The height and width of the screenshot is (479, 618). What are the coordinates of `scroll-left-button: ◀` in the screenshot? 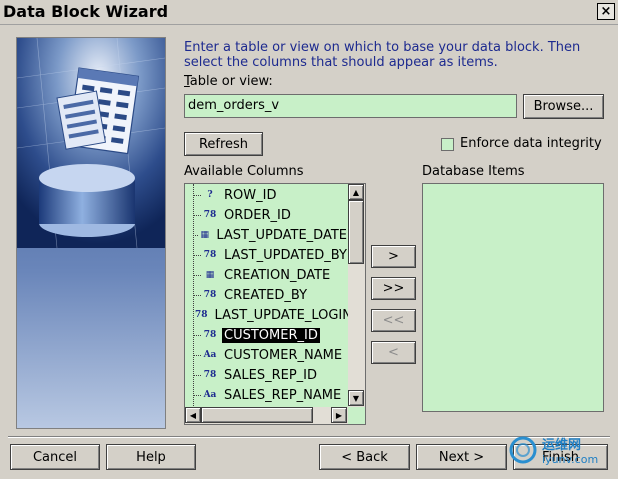 It's located at (193, 415).